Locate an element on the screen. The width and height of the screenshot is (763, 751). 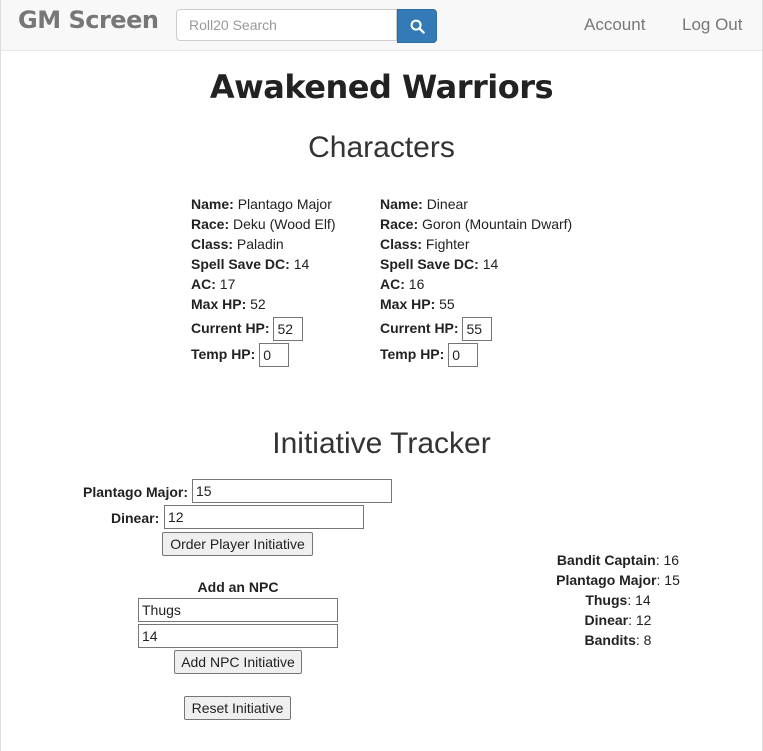
reset-initiative-button: Reset Initiative is located at coordinates (237, 708).